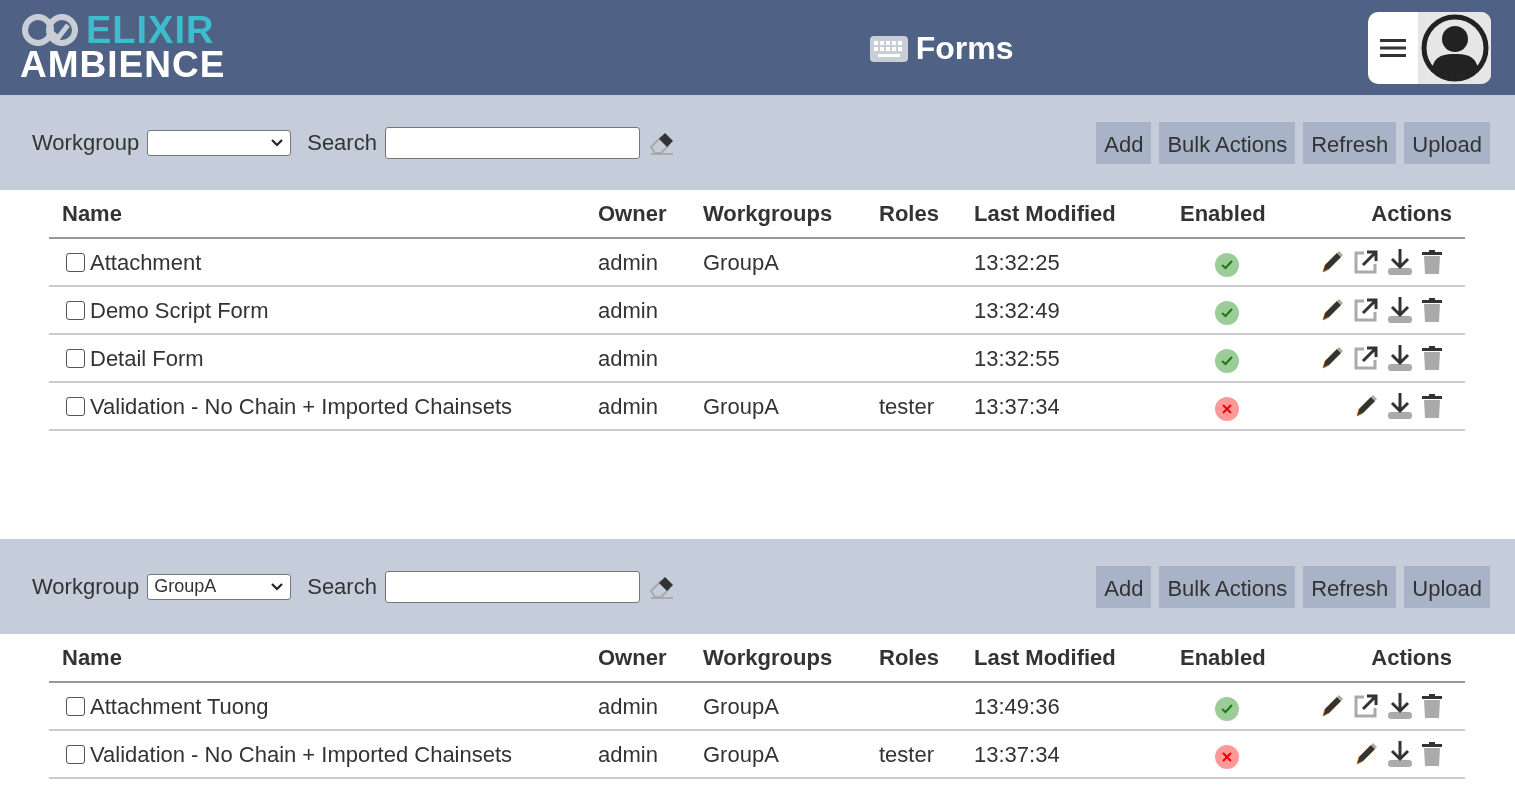 Image resolution: width=1515 pixels, height=786 pixels. What do you see at coordinates (179, 706) in the screenshot?
I see `form-name: Attachment Tuong` at bounding box center [179, 706].